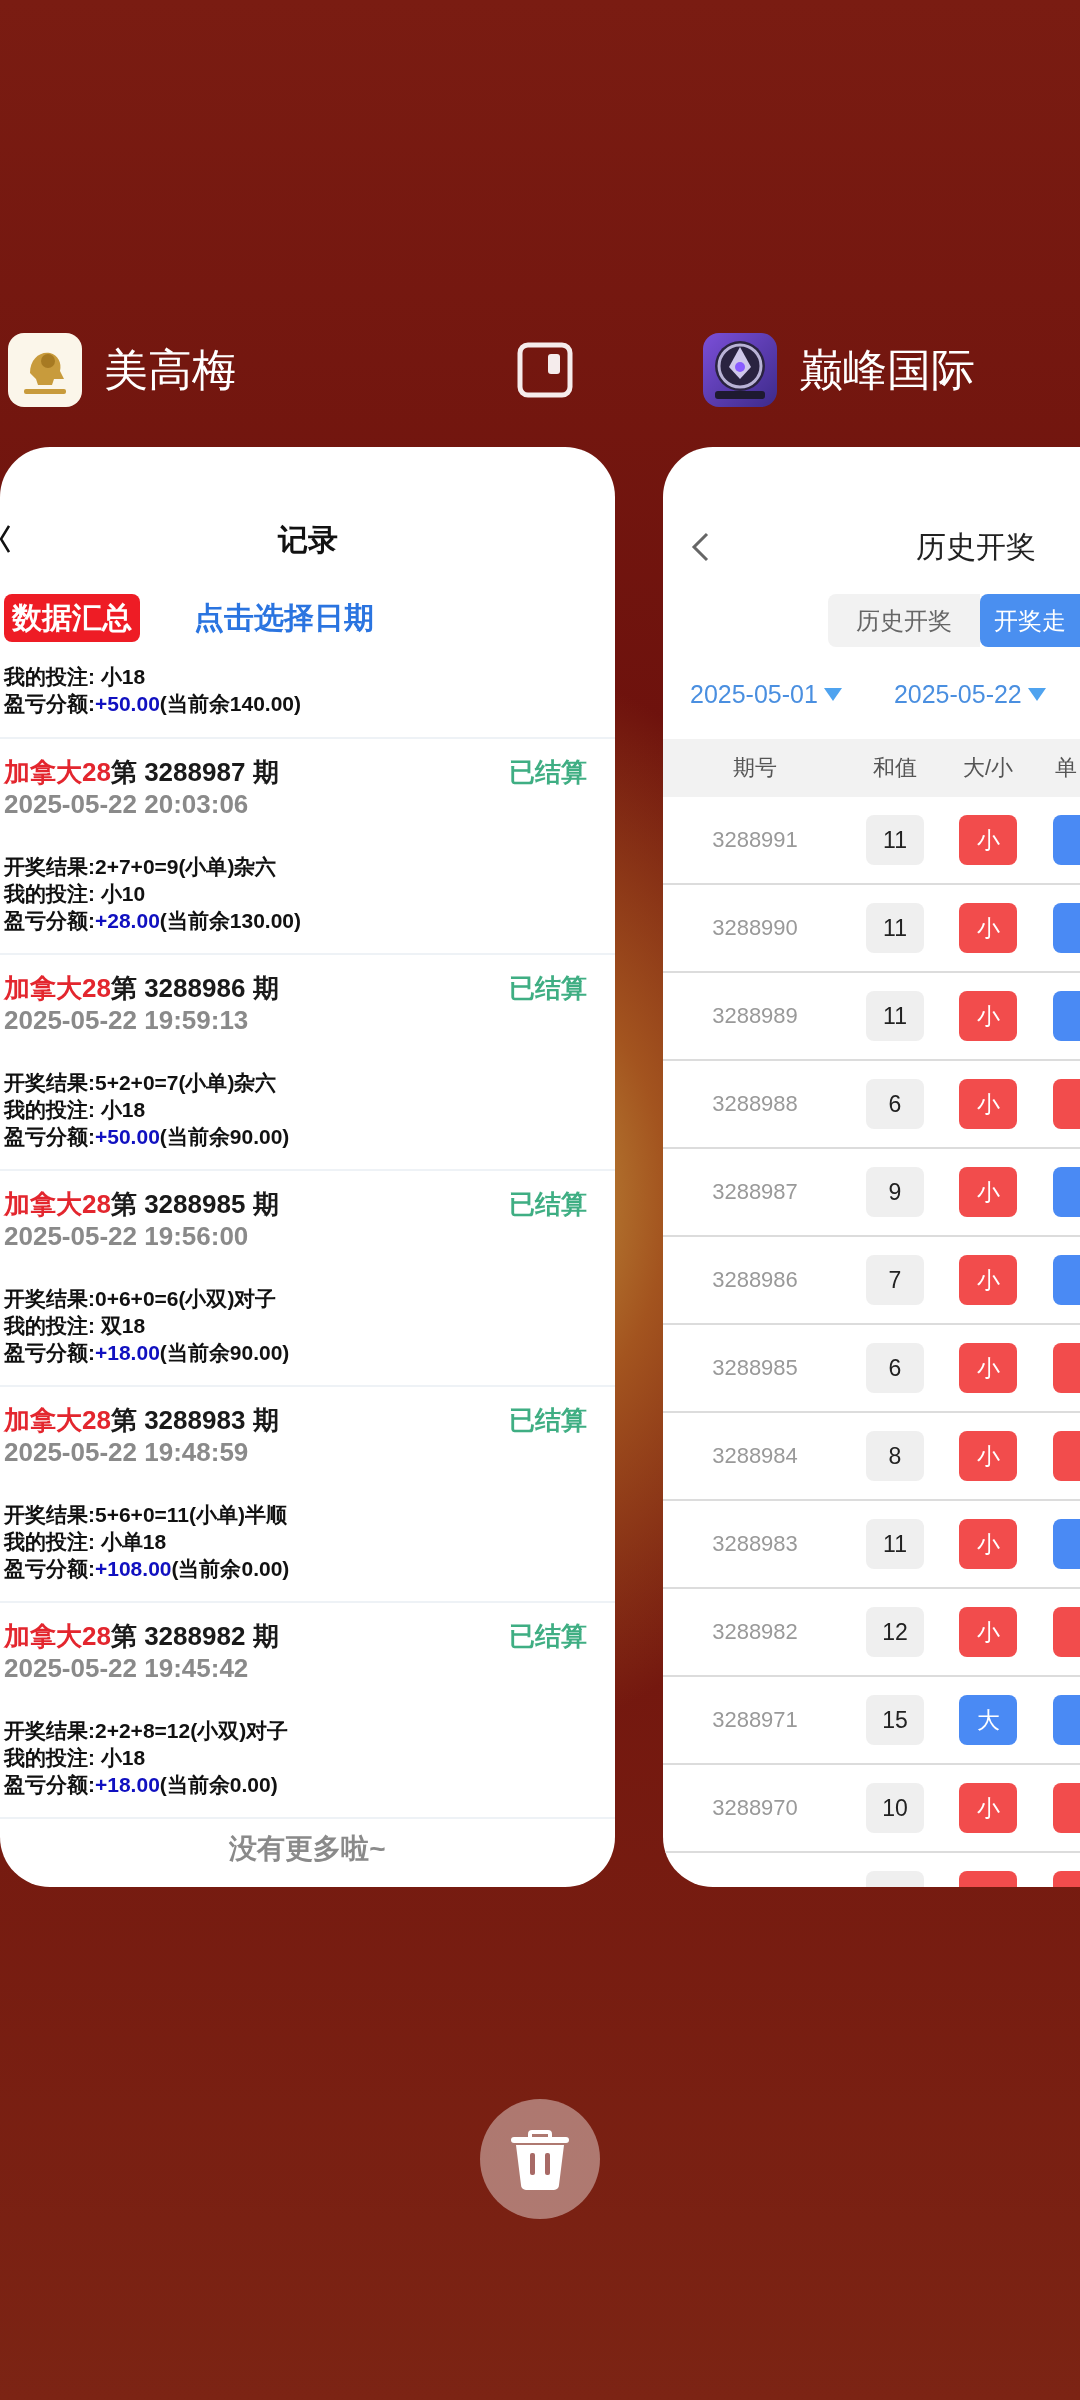  I want to click on sum-chip: 9, so click(895, 1192).